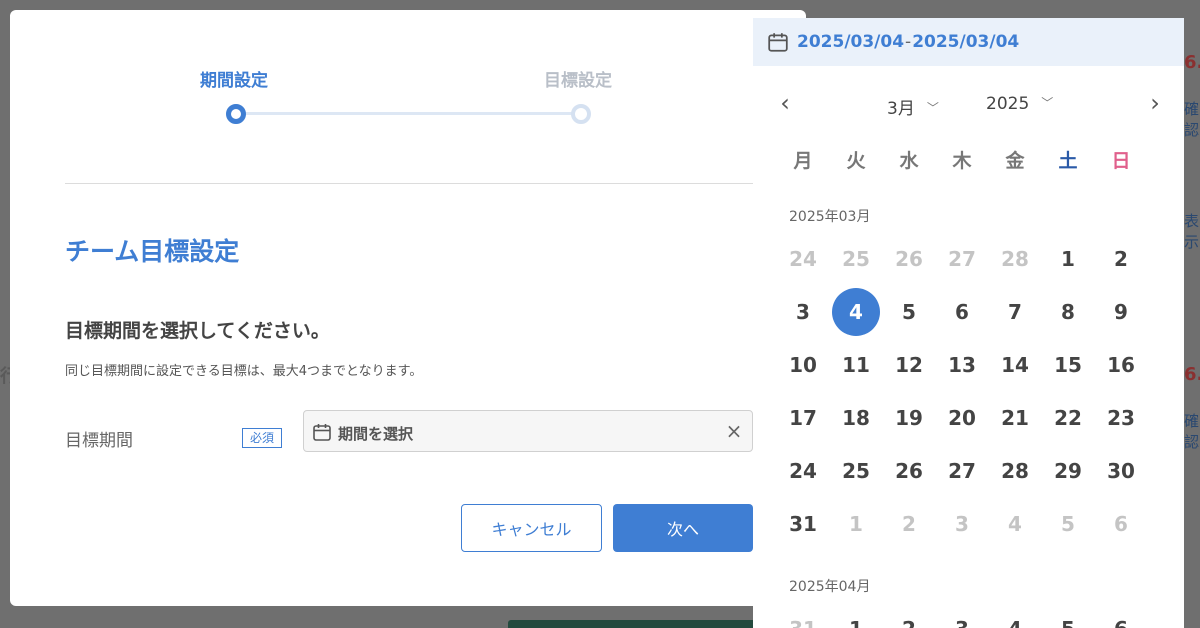 The width and height of the screenshot is (1200, 628). What do you see at coordinates (1155, 103) in the screenshot?
I see `next-month-icon: ›` at bounding box center [1155, 103].